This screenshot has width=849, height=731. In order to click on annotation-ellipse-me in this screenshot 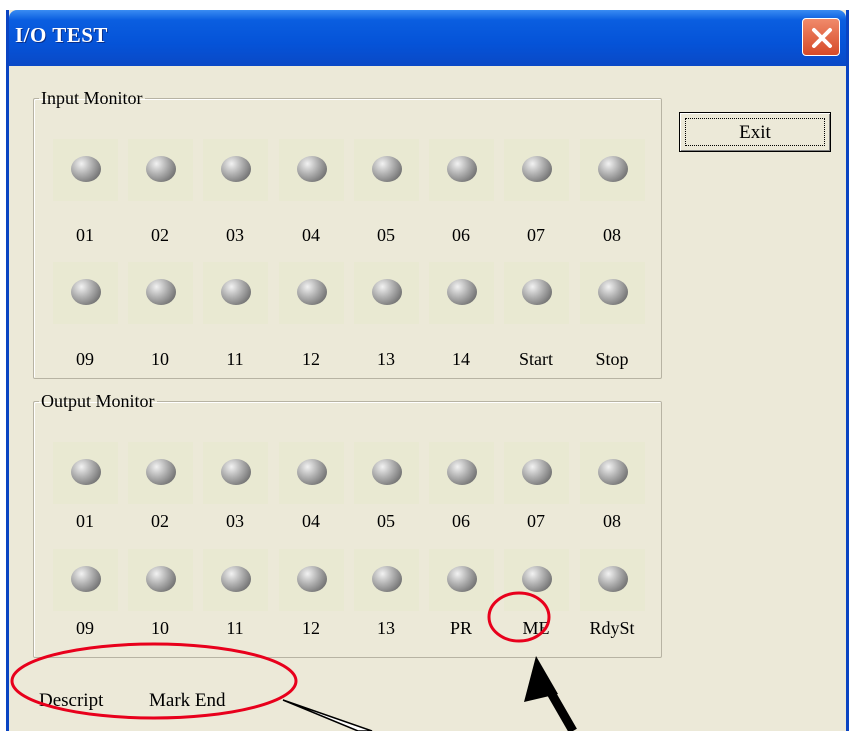, I will do `click(519, 617)`.